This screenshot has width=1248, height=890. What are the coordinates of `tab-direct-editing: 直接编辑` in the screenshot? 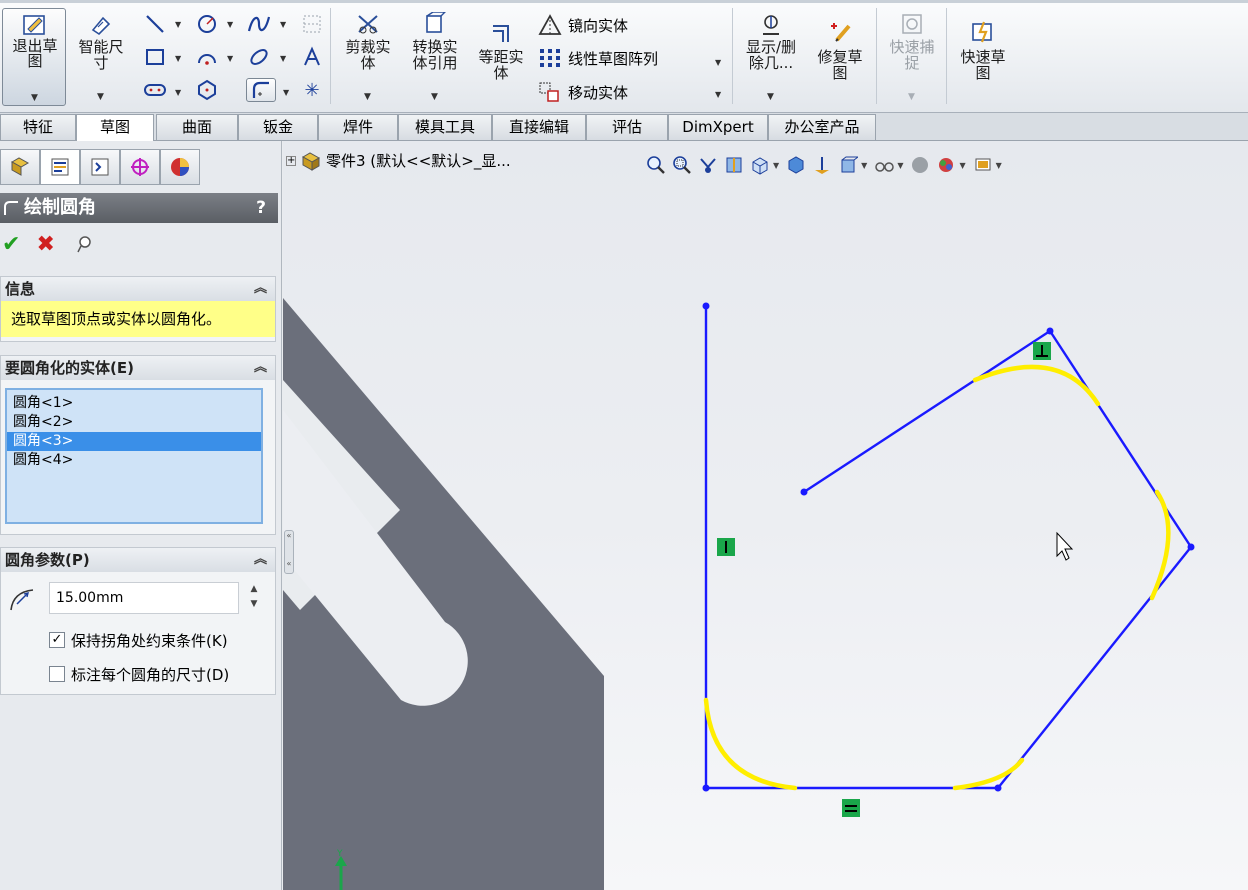 It's located at (539, 127).